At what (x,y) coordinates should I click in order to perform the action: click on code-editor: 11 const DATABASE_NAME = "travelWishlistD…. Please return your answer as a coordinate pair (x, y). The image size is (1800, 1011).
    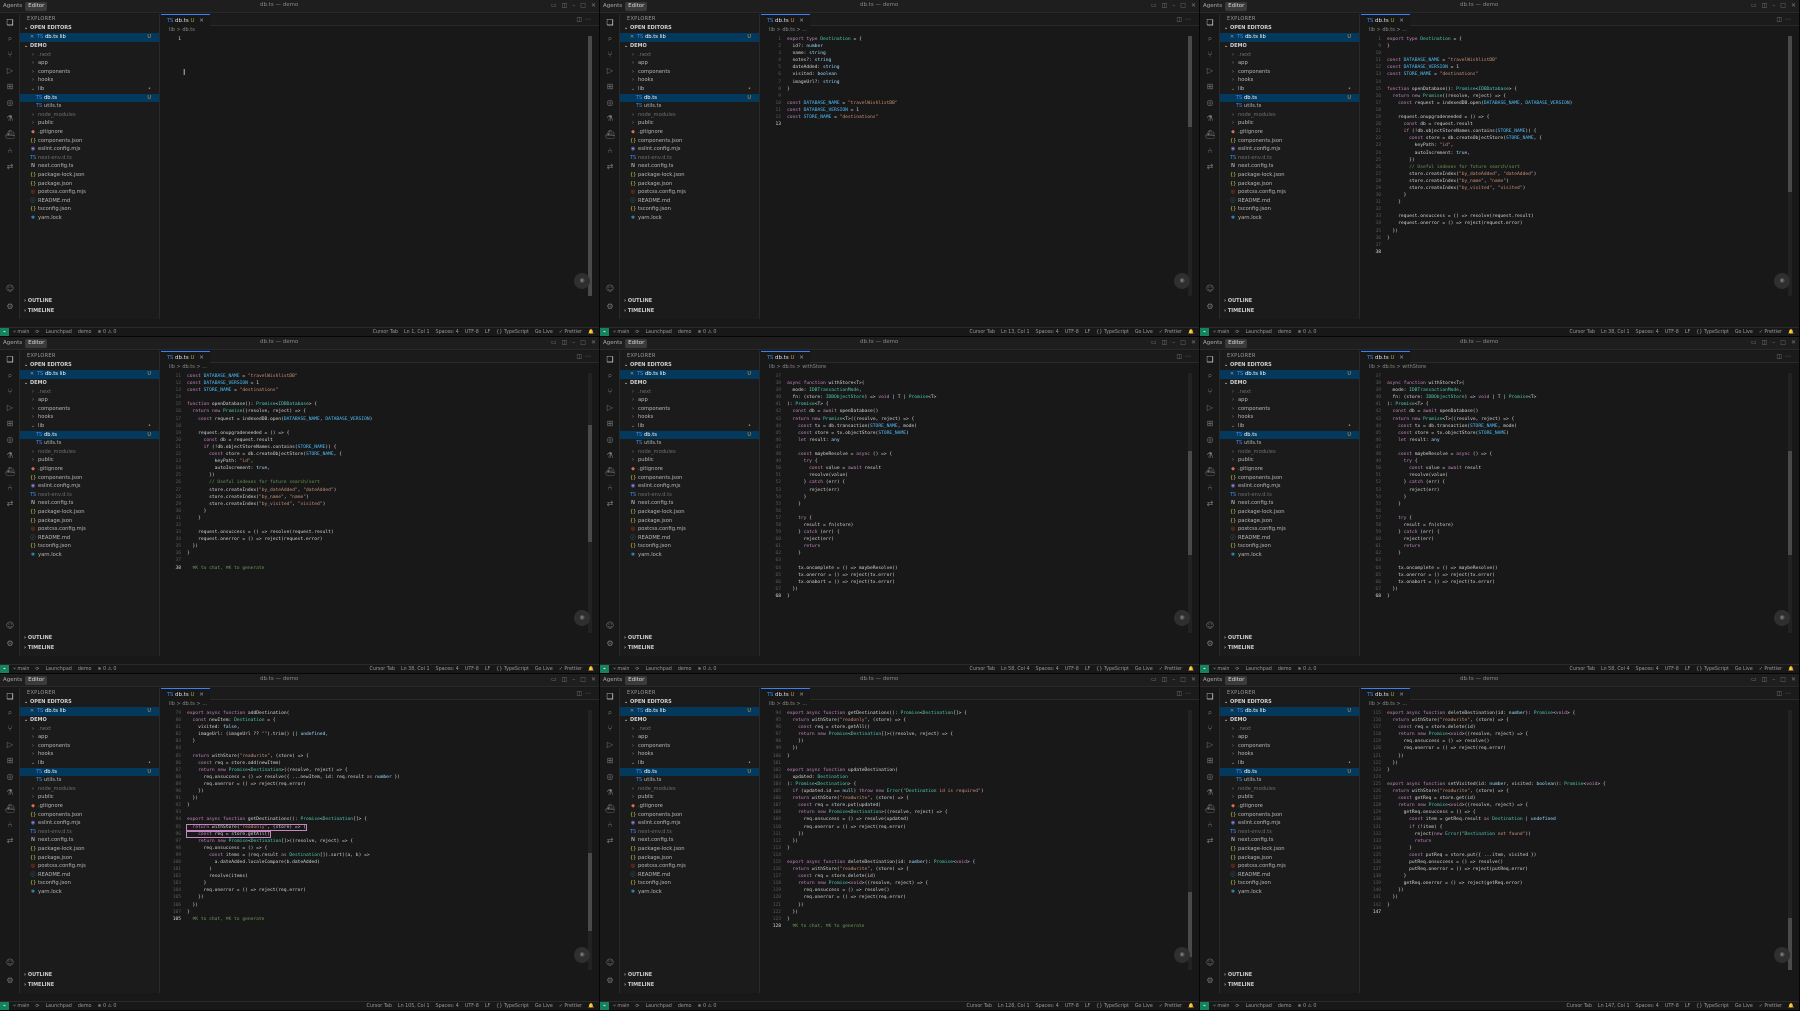
    Looking at the image, I should click on (380, 472).